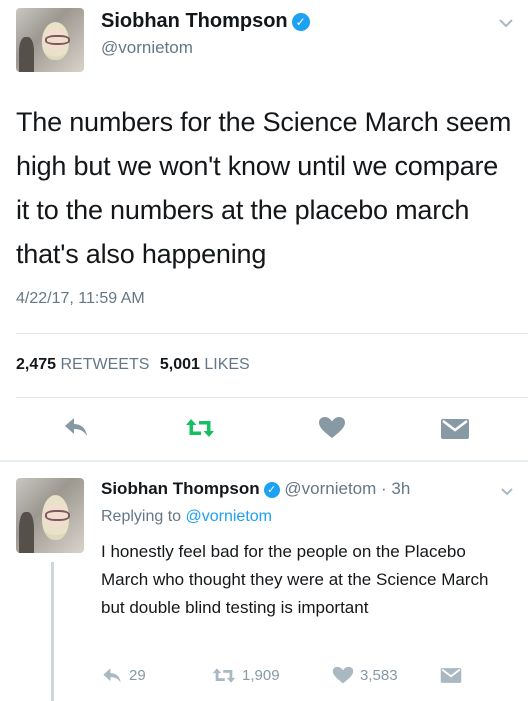  Describe the element at coordinates (180, 488) in the screenshot. I see `reply-author-name: Siobhan Thompson` at that location.